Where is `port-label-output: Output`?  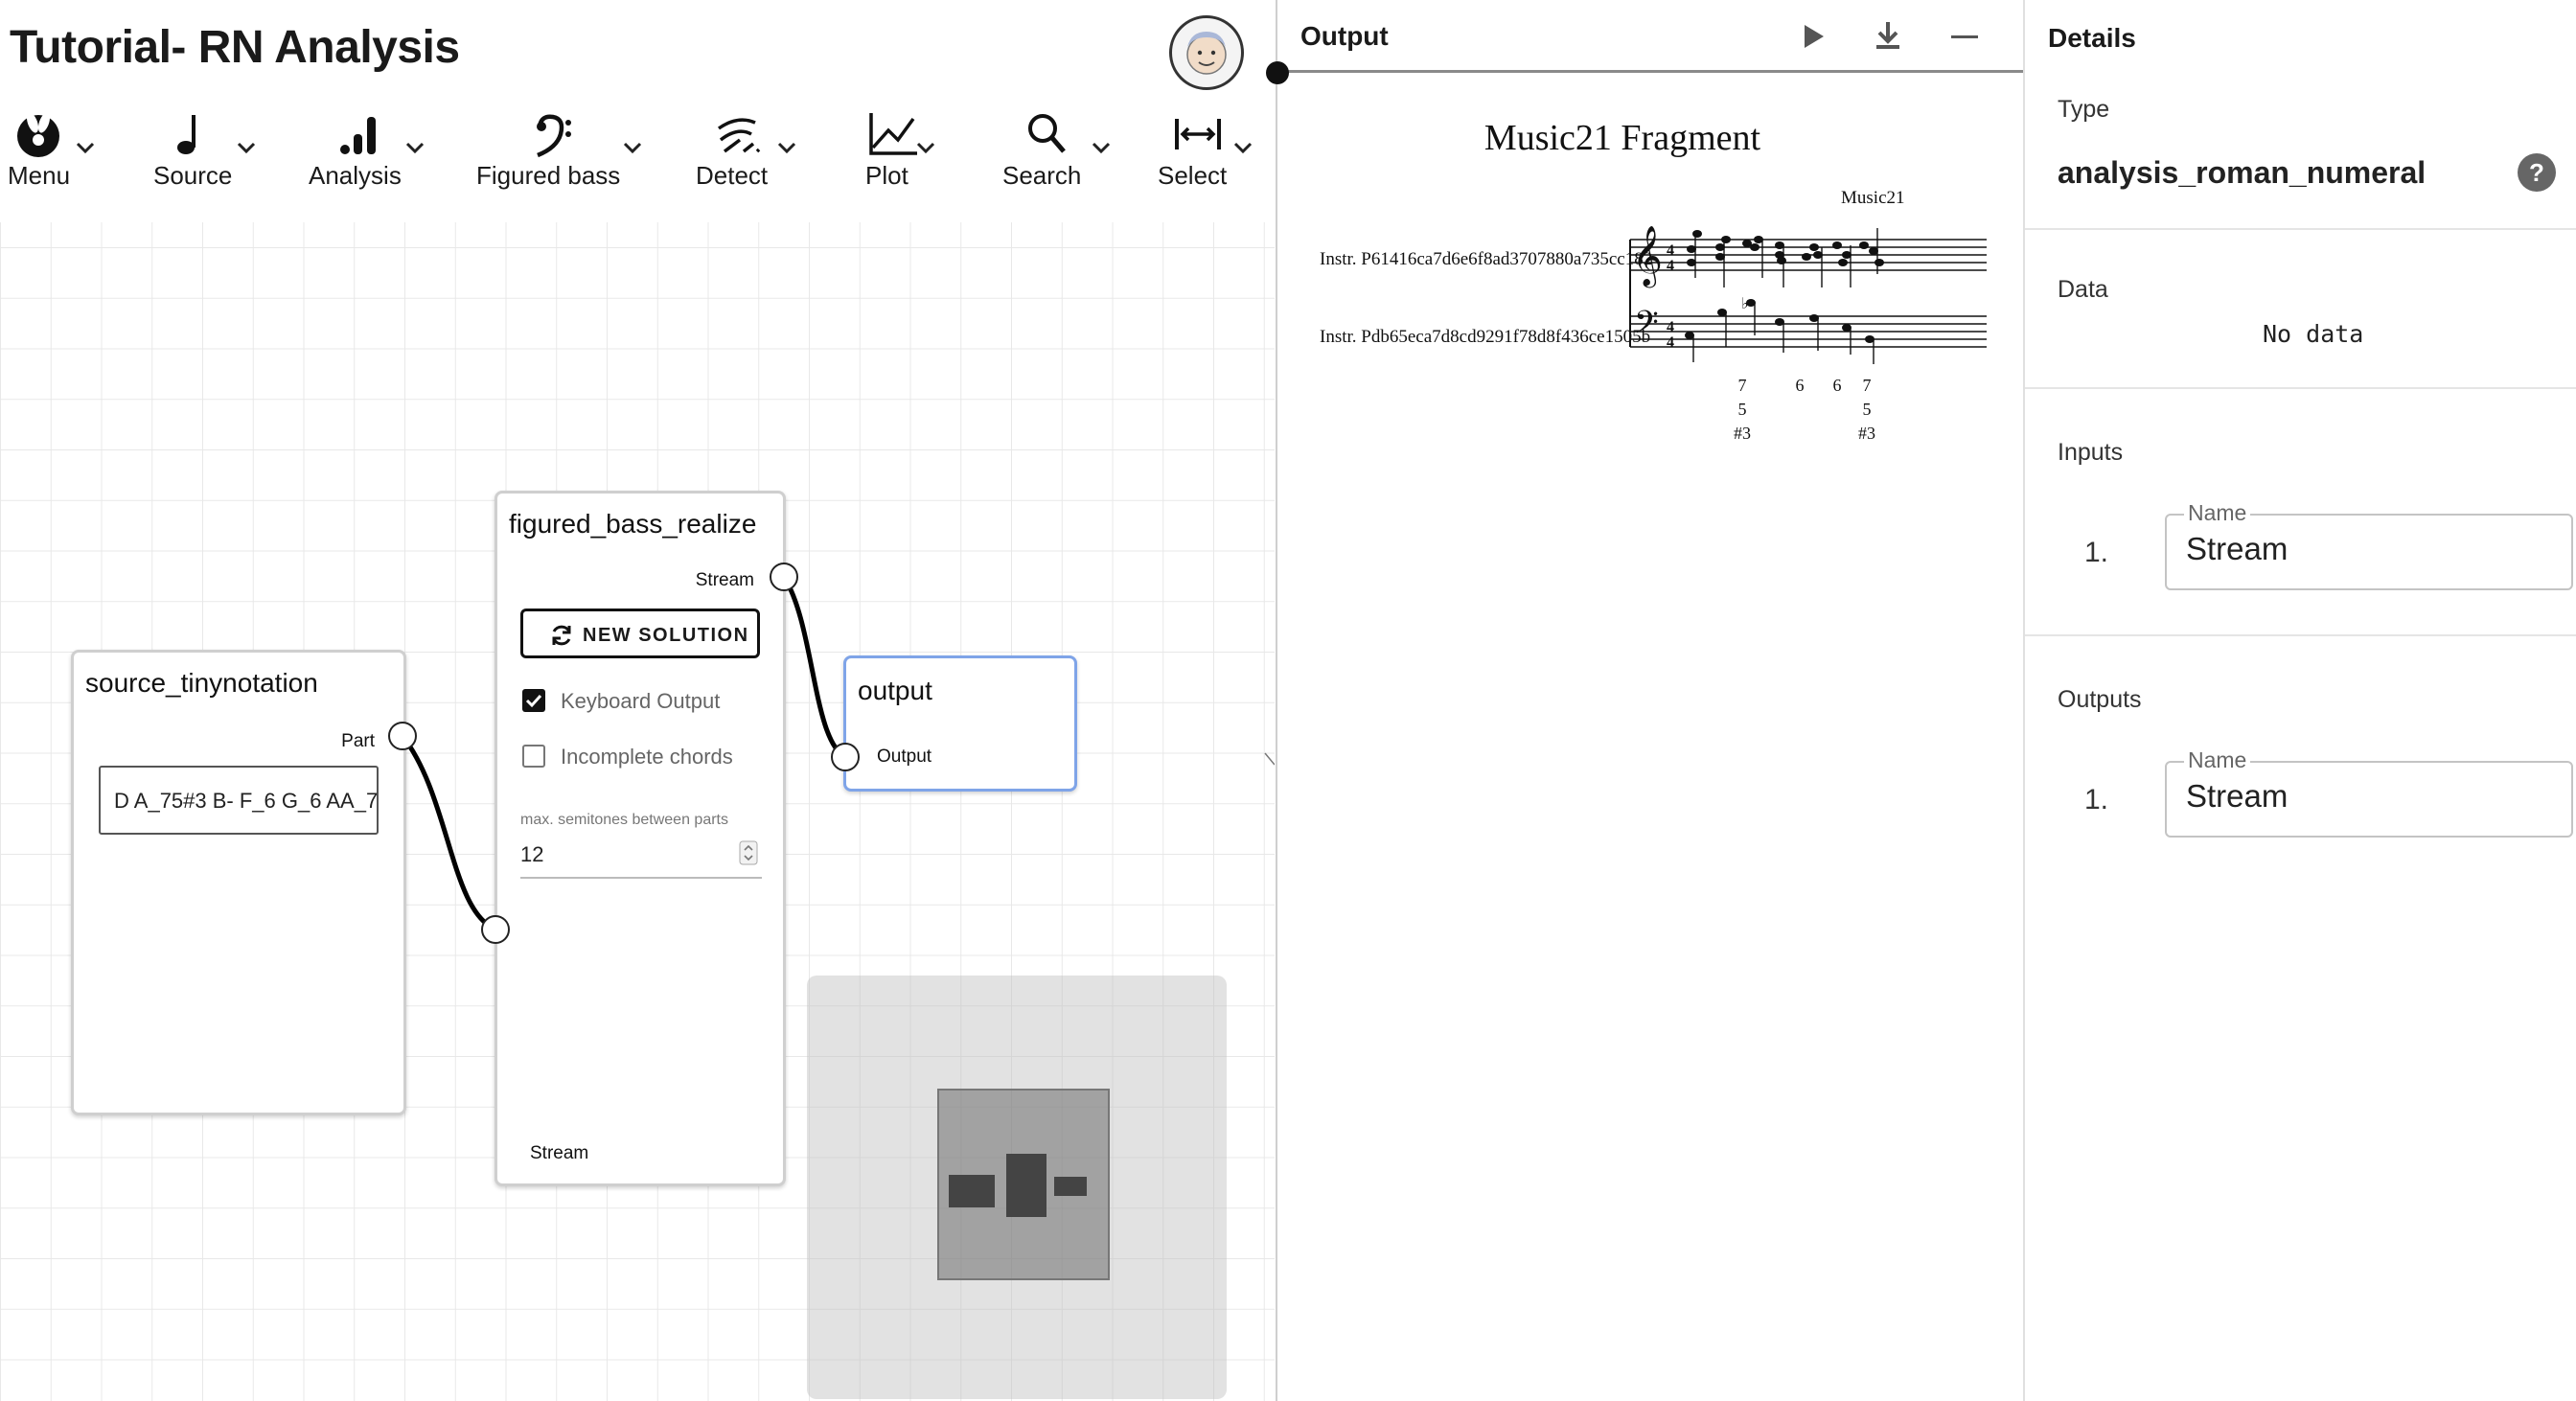 port-label-output: Output is located at coordinates (904, 756).